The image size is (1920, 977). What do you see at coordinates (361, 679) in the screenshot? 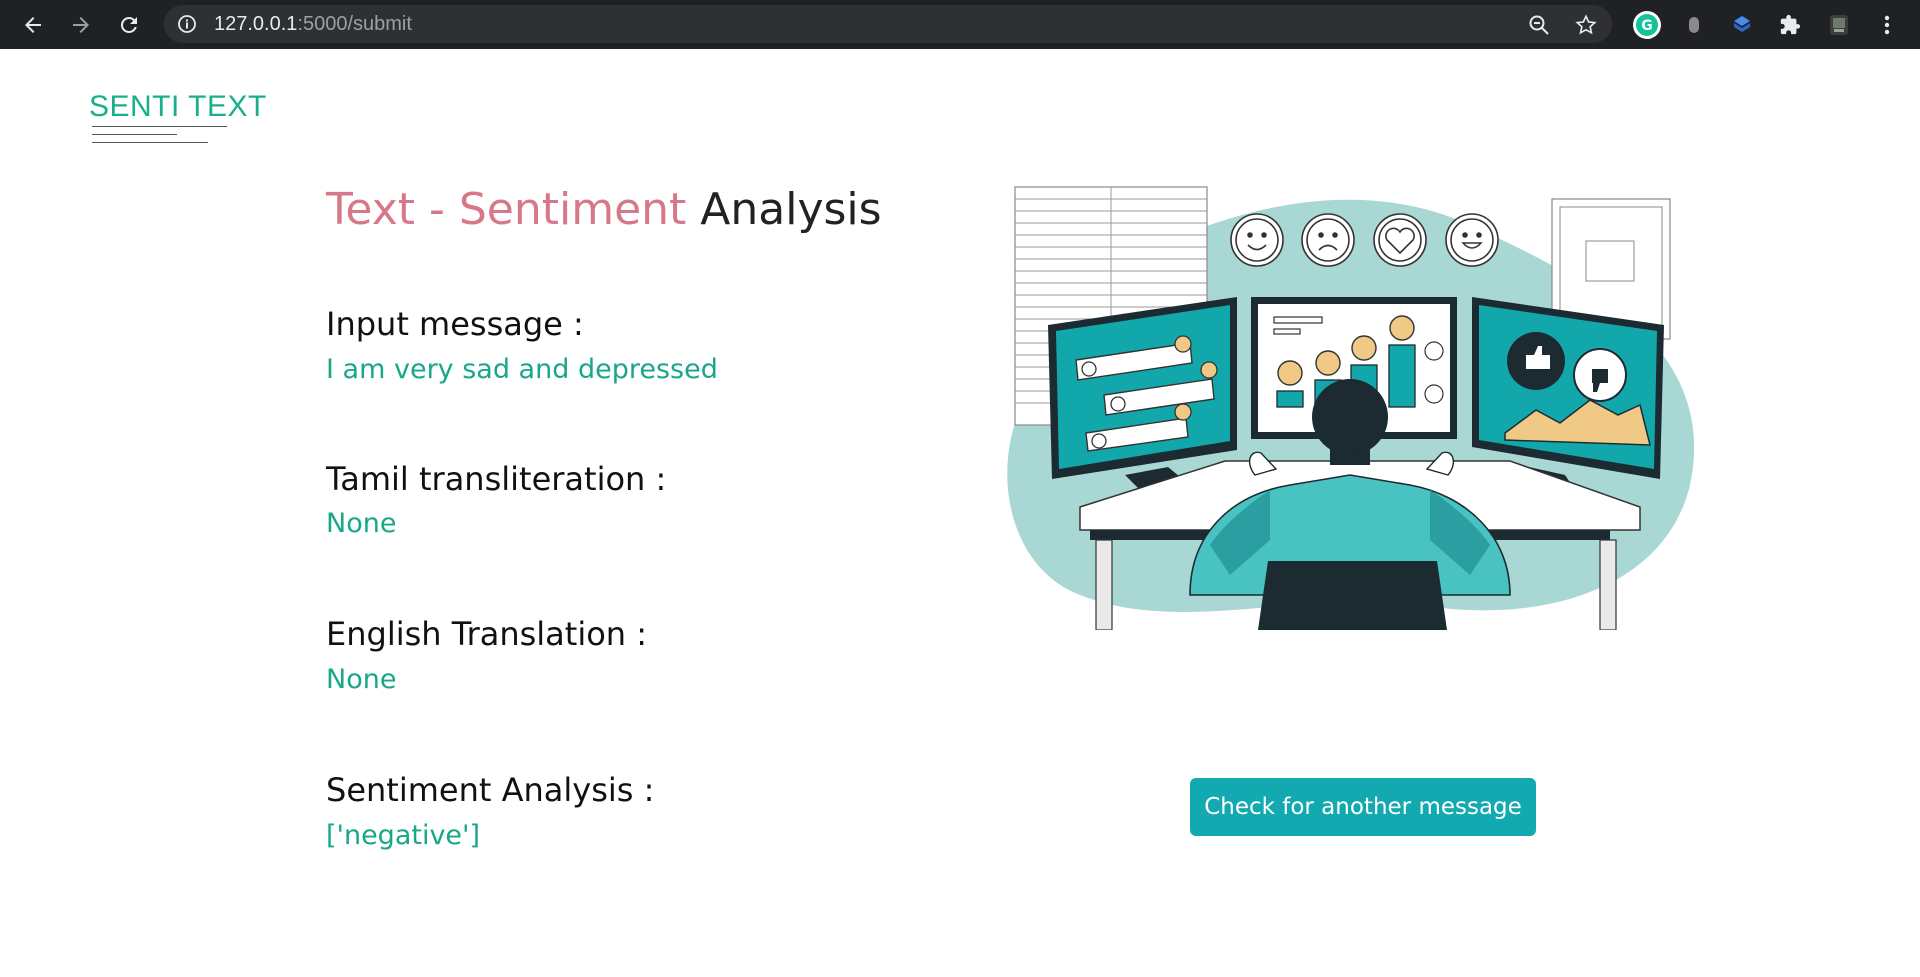
I see `english-translation-value: None` at bounding box center [361, 679].